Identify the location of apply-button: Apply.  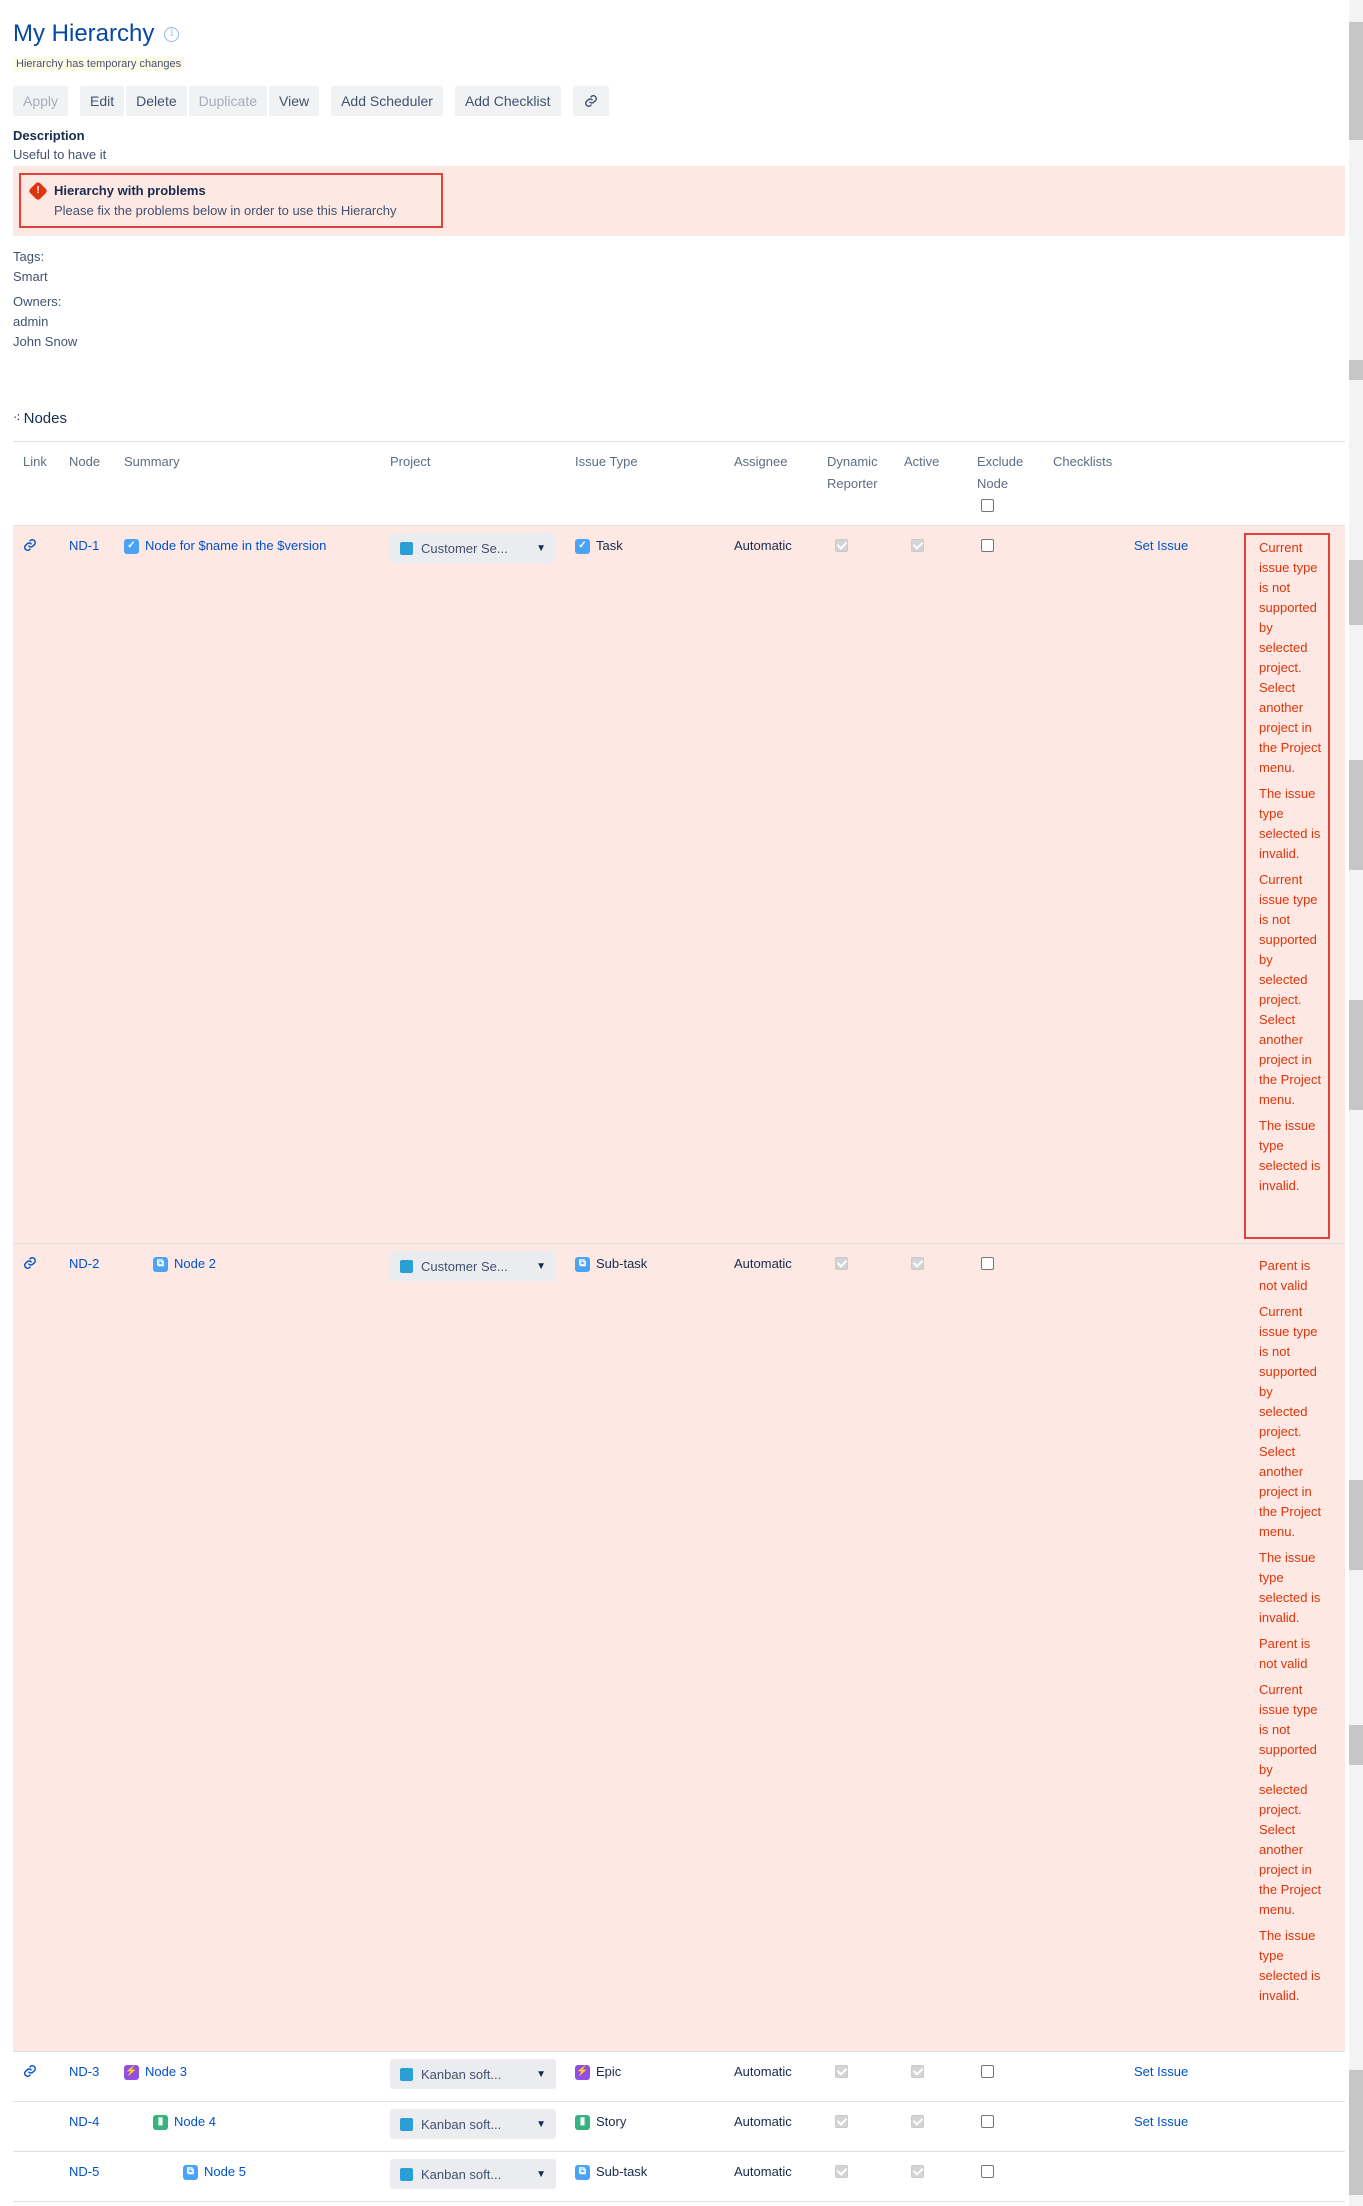
(41, 101).